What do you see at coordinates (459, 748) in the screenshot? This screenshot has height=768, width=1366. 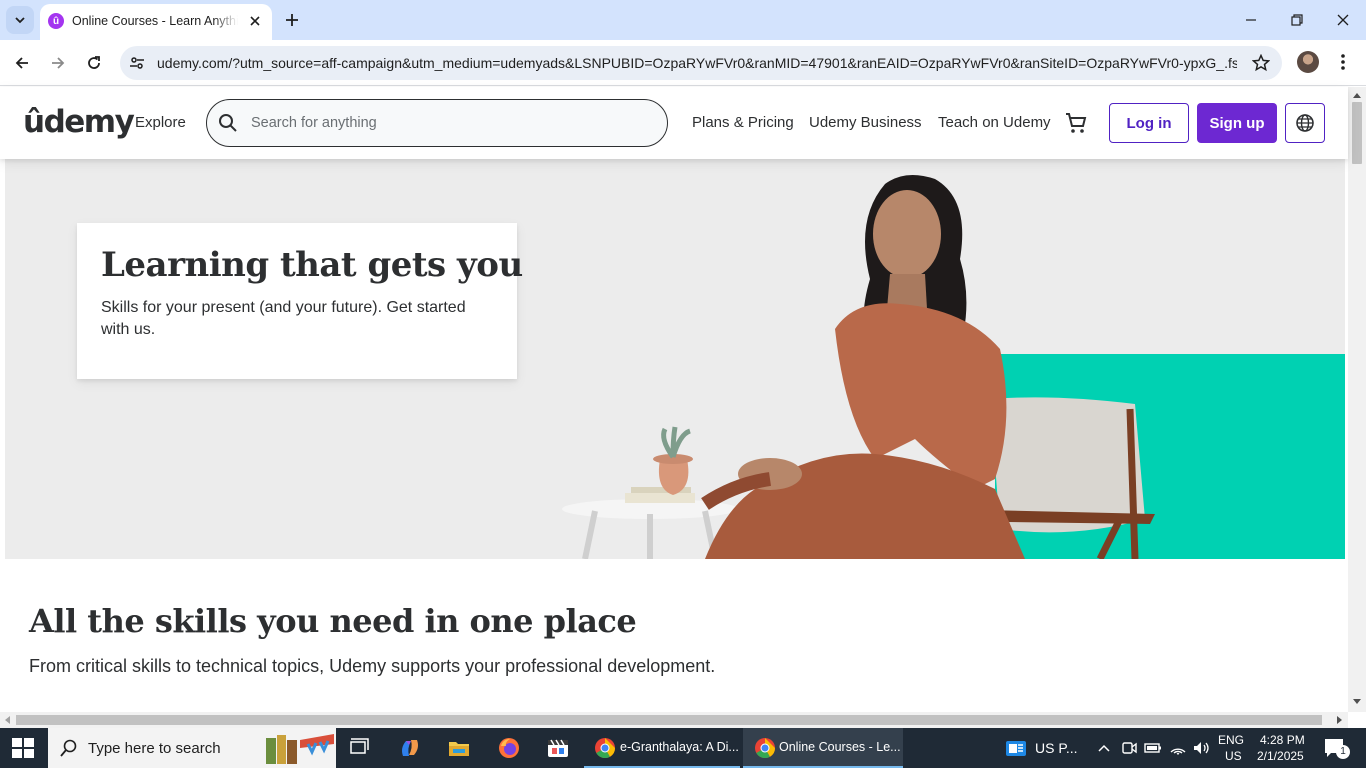 I see `file-explorer-icon` at bounding box center [459, 748].